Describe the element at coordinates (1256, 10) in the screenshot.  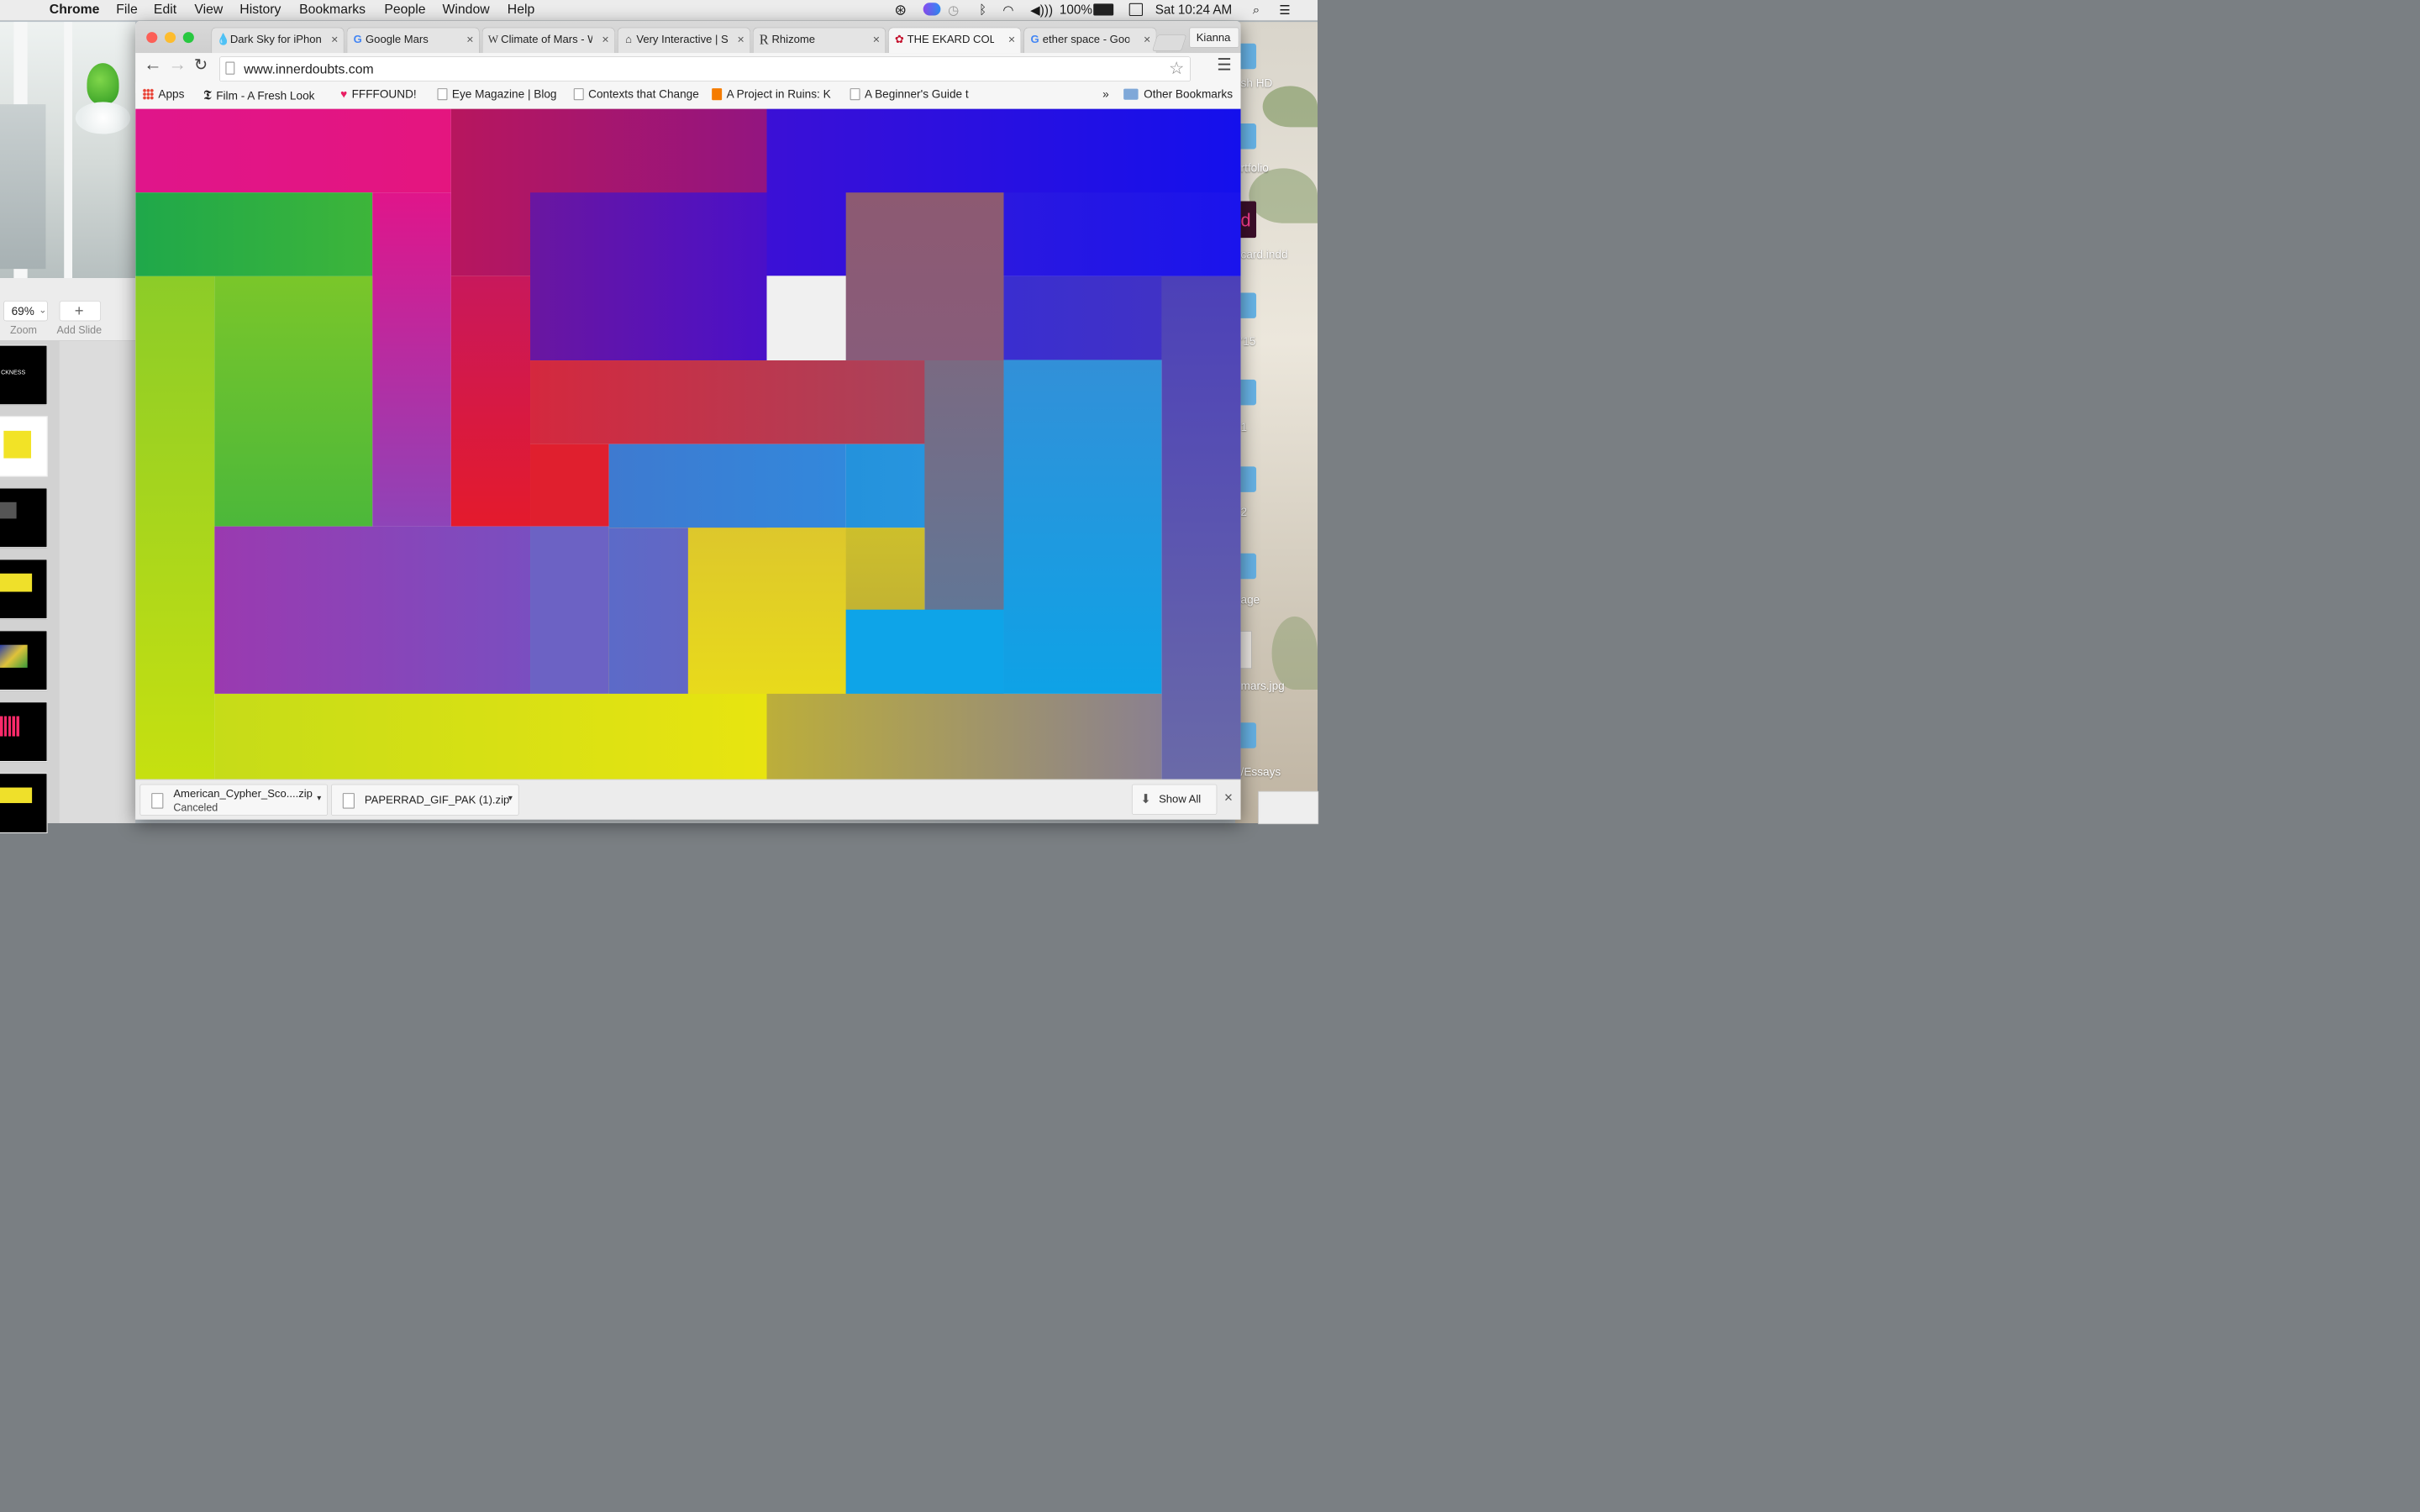
I see `spotlight-search-icon: ⌕` at that location.